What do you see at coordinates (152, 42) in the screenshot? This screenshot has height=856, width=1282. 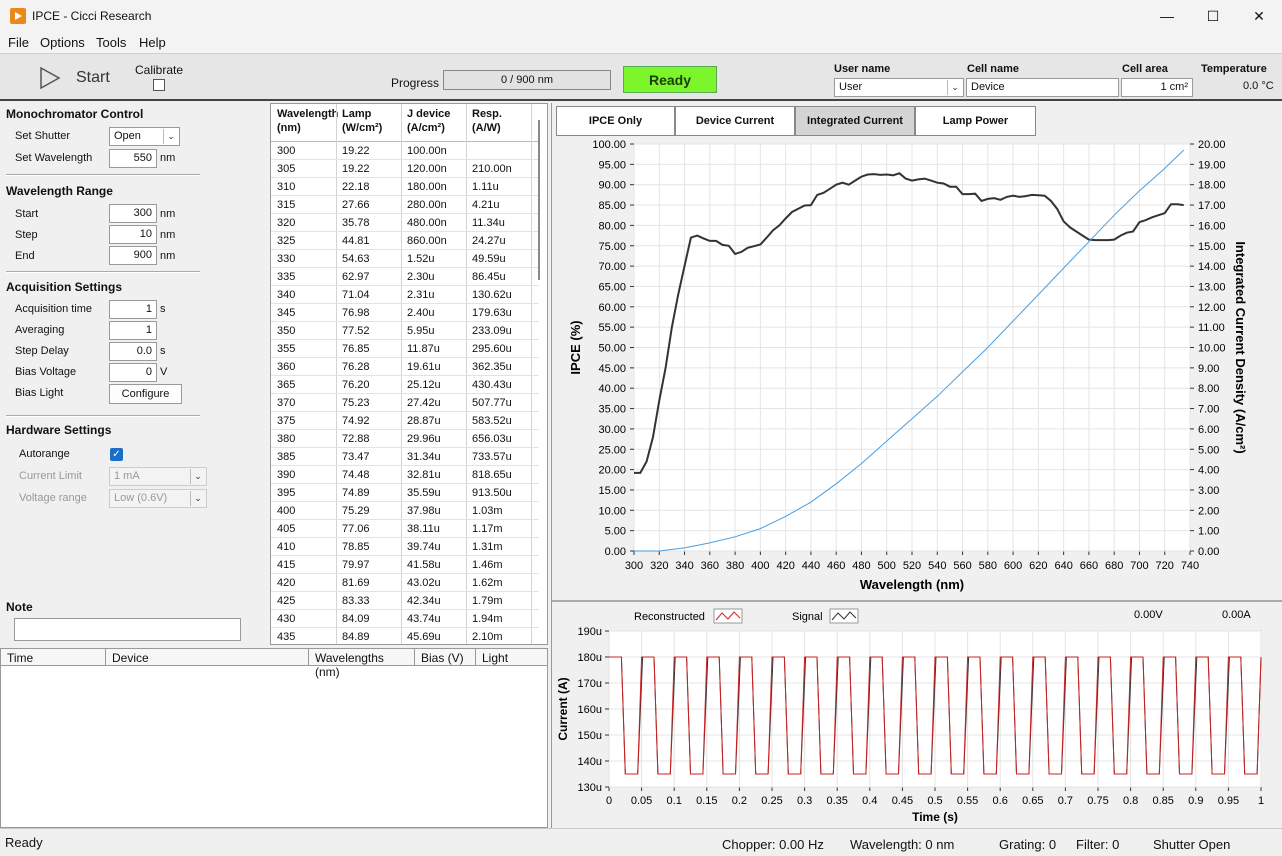 I see `menu-help: Help` at bounding box center [152, 42].